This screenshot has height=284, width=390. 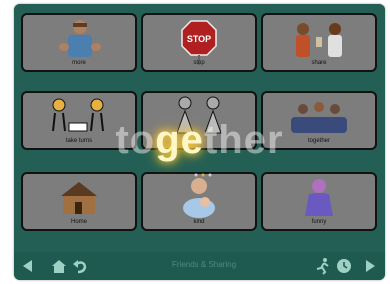 I want to click on tile-label: stop, so click(x=199, y=63).